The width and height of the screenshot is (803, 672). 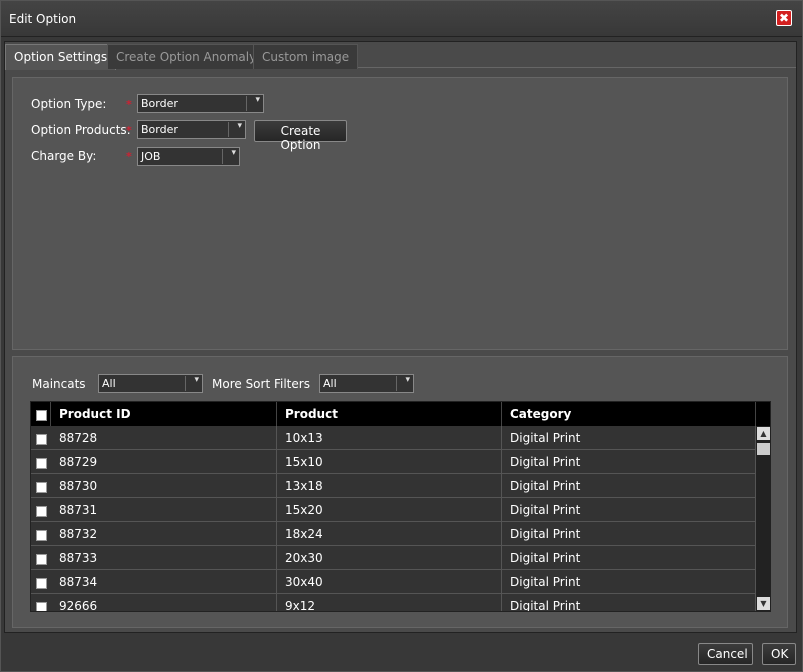 I want to click on table-row: 88732 18x24 Digital Print, so click(x=393, y=534).